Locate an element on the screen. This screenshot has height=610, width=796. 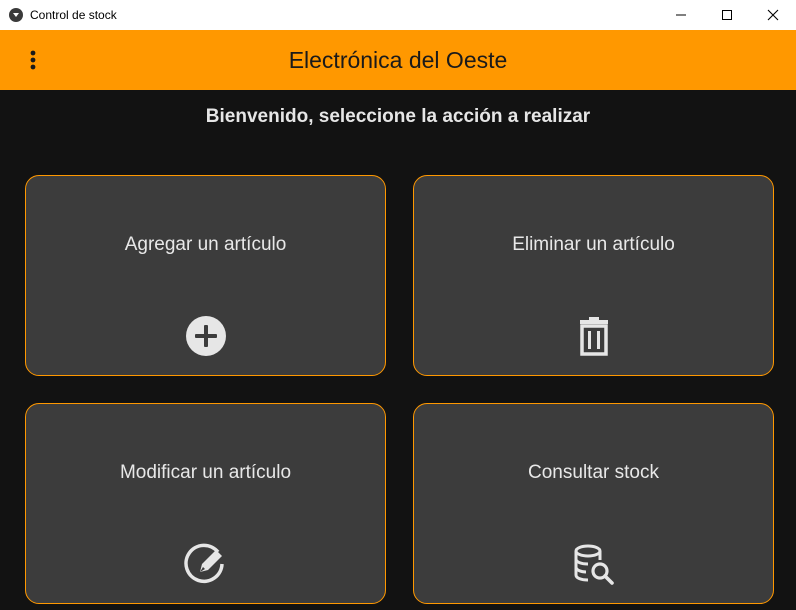
close-button is located at coordinates (773, 15).